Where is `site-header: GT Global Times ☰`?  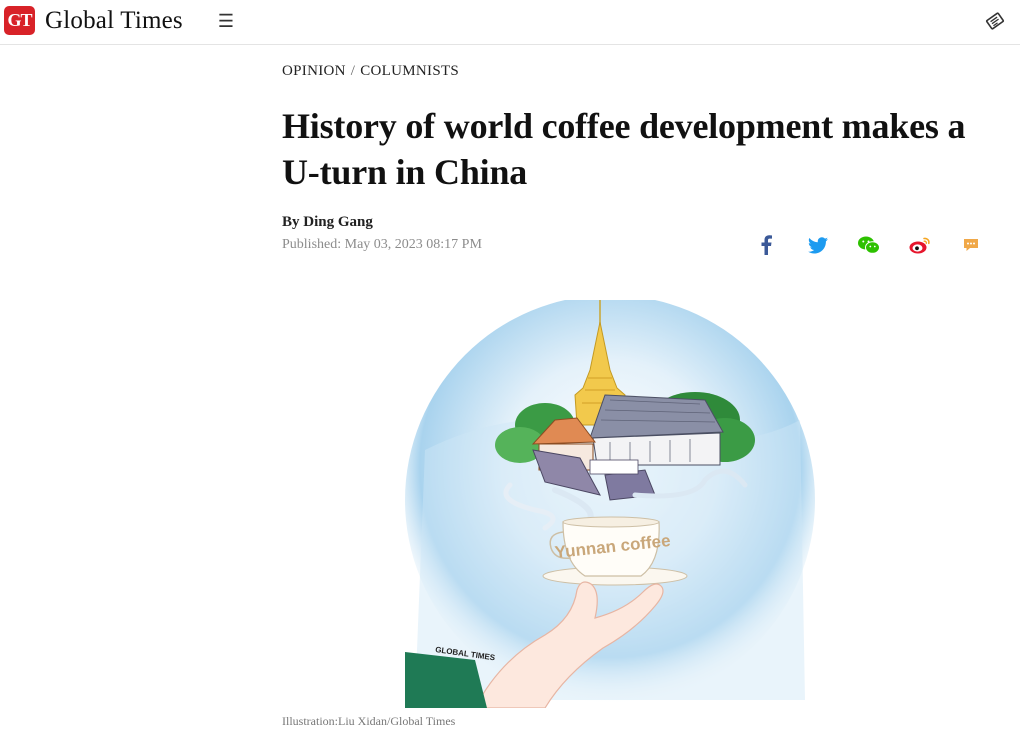
site-header: GT Global Times ☰ is located at coordinates (510, 22).